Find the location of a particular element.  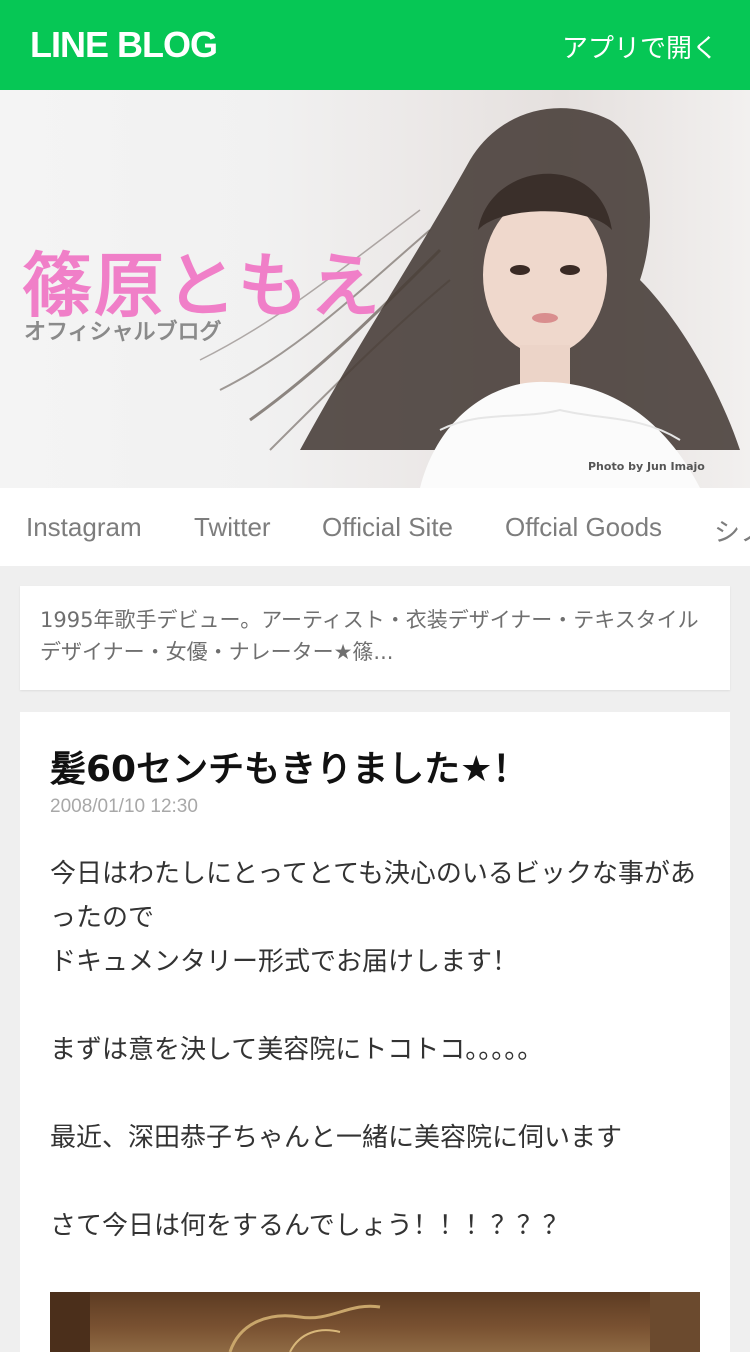

post-title: 髪60センチもきりました★！ is located at coordinates (289, 766).